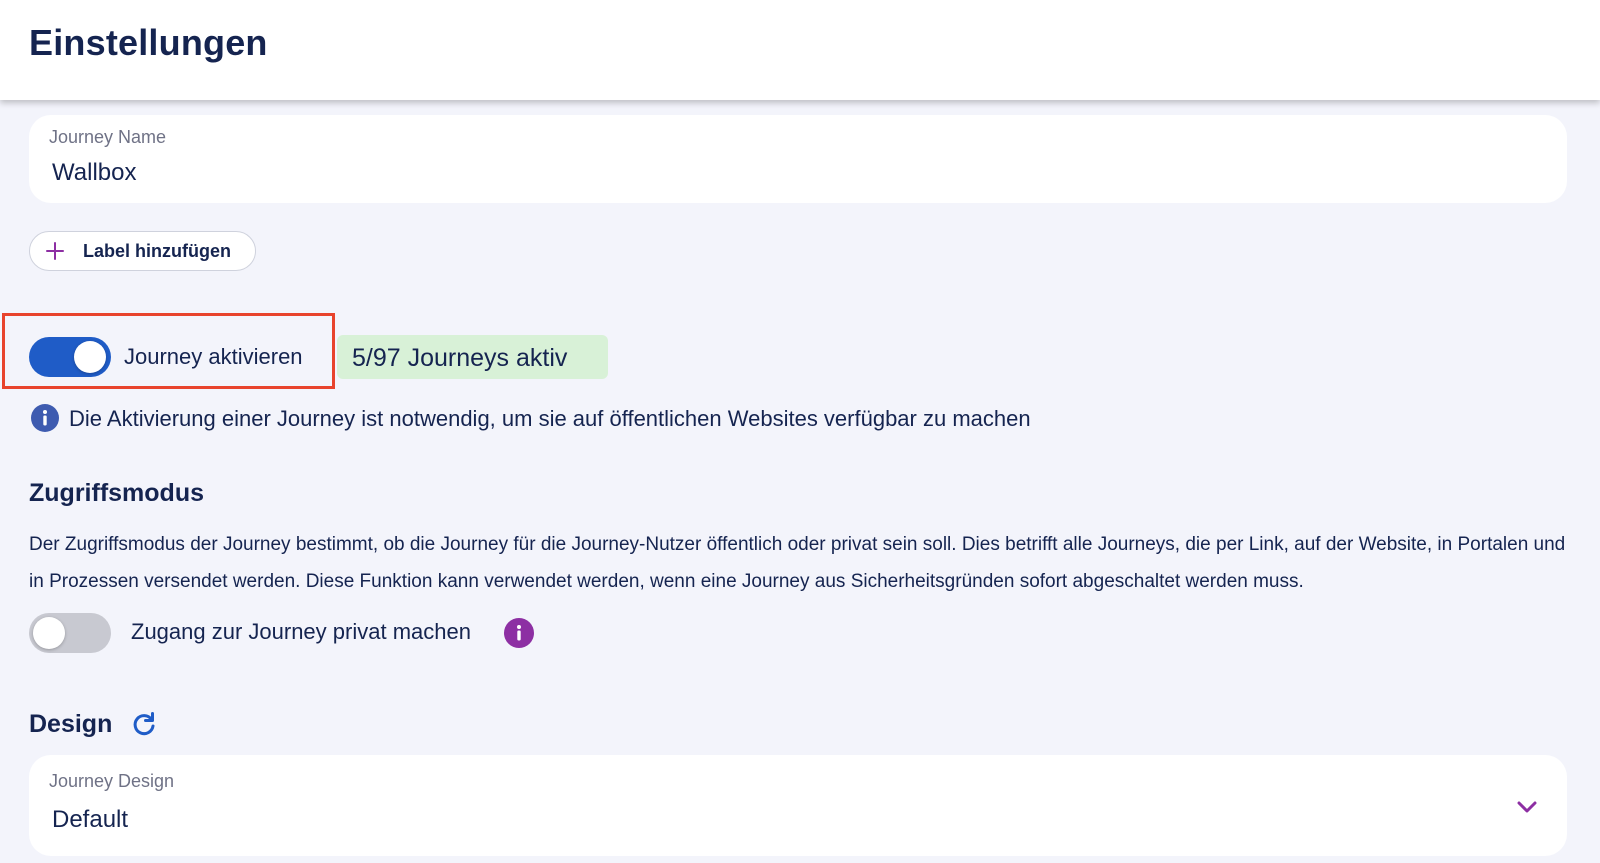 This screenshot has height=863, width=1600. I want to click on journey-name-label: Journey Name, so click(108, 137).